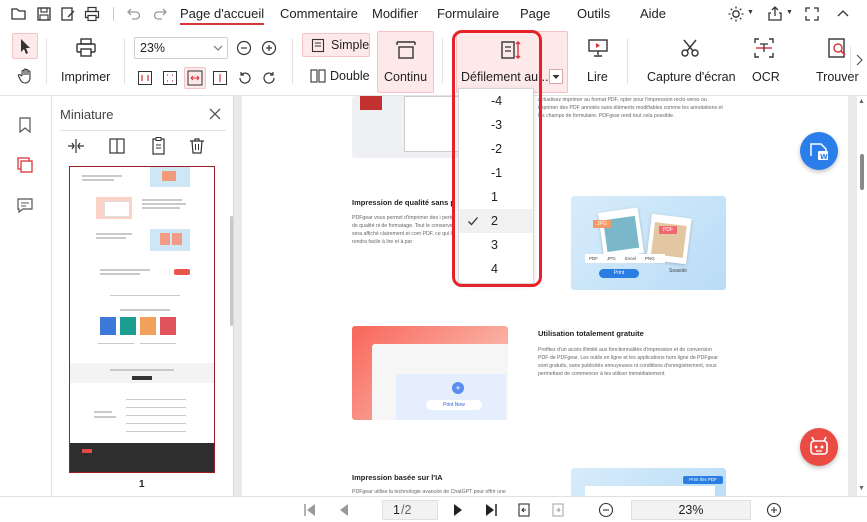 This screenshot has height=522, width=867. Describe the element at coordinates (764, 48) in the screenshot. I see `ocr-icon` at that location.